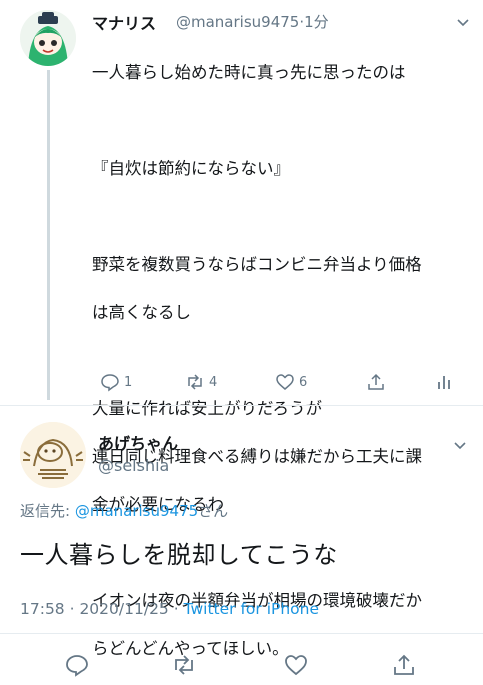 This screenshot has height=685, width=483. I want to click on tweet-timestamp: 17:58 · 2020/11/25 · Twitter for iPhone, so click(169, 609).